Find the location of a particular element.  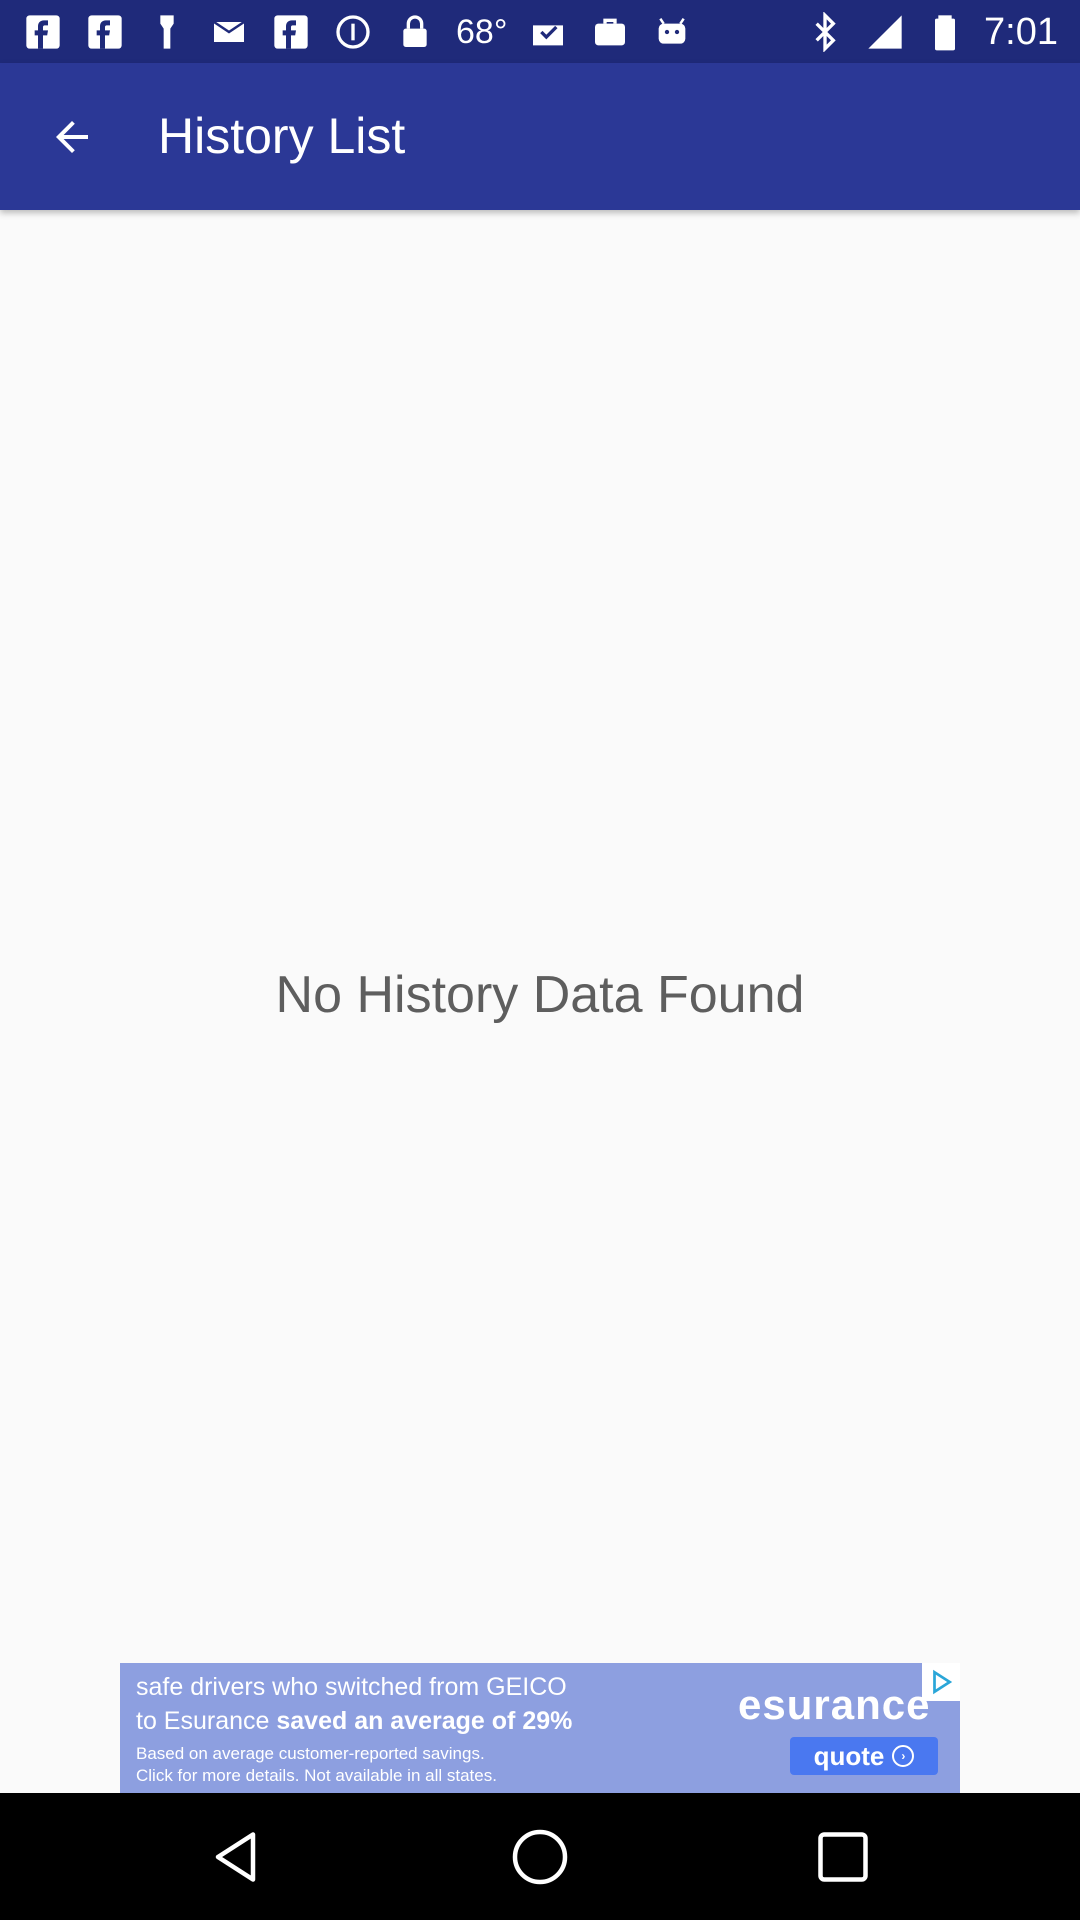

circle-home-icon is located at coordinates (540, 1857).